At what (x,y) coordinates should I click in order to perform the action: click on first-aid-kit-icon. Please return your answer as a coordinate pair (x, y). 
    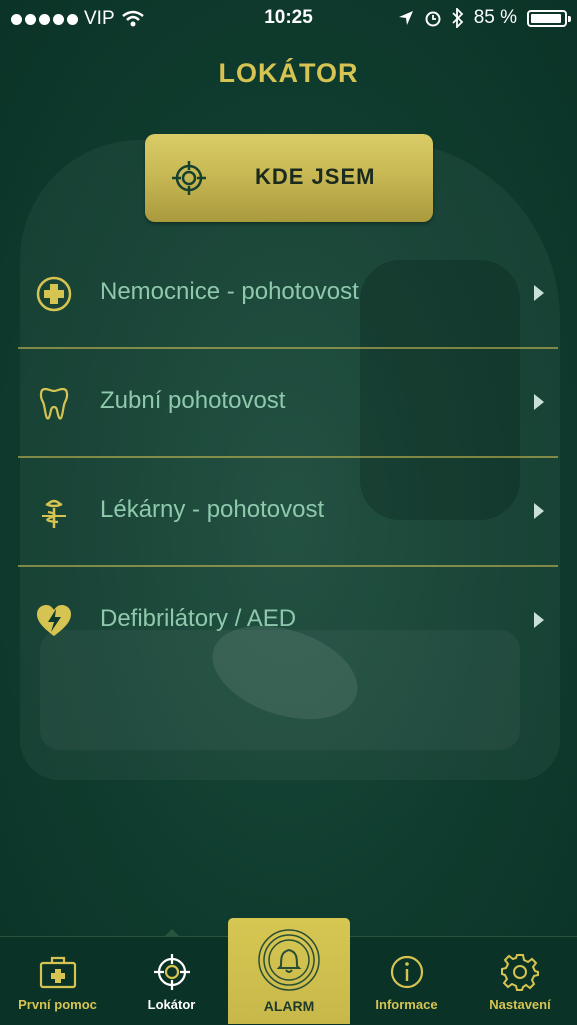
    Looking at the image, I should click on (57, 972).